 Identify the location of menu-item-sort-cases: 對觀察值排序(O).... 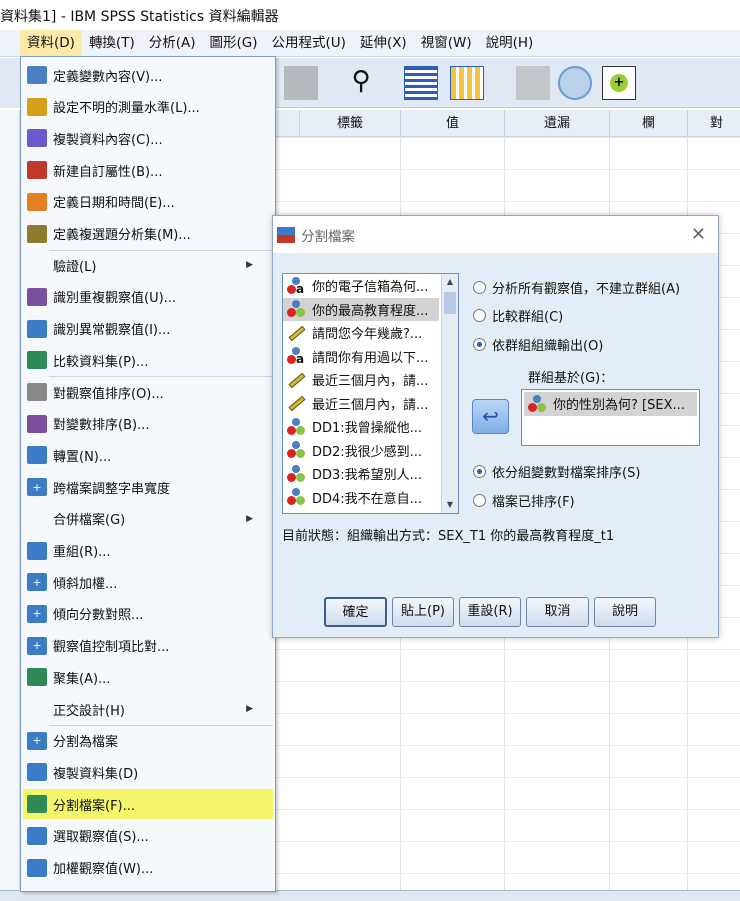
(148, 392).